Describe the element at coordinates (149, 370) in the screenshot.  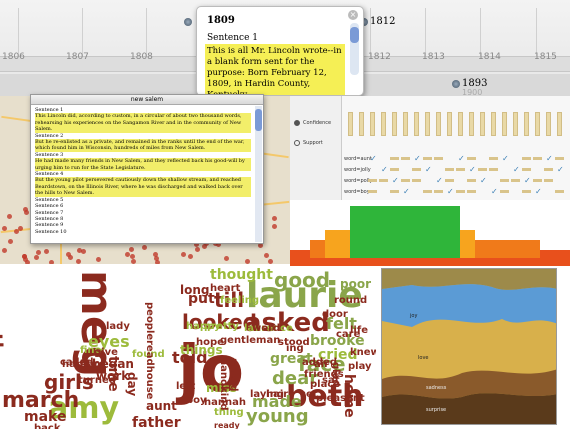
I see `cloud-word: readhouse` at that location.